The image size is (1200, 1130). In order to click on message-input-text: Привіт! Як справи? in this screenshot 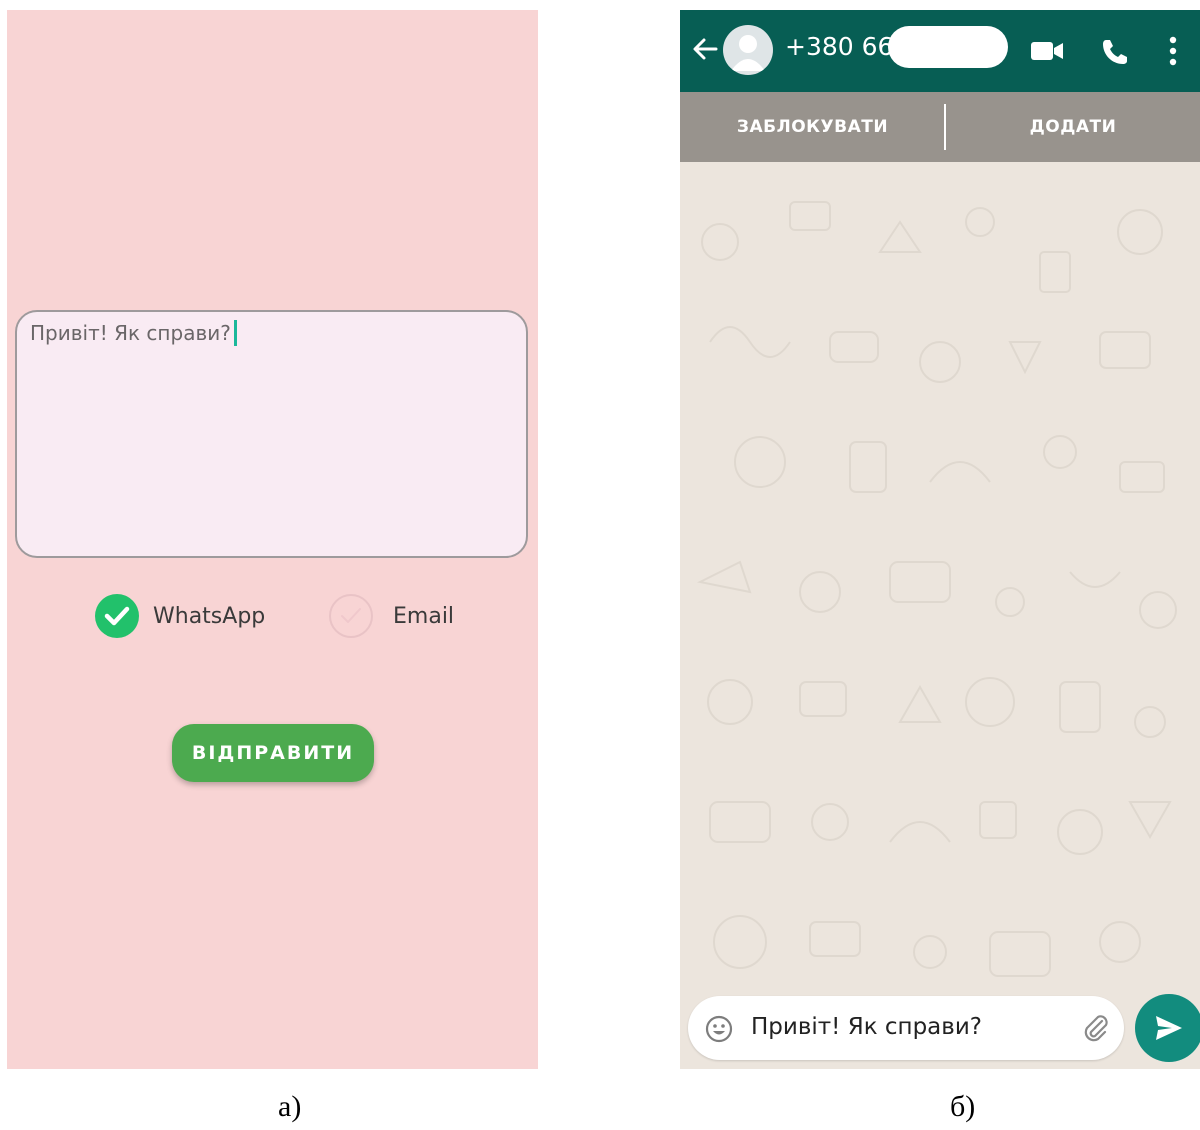, I will do `click(866, 1027)`.